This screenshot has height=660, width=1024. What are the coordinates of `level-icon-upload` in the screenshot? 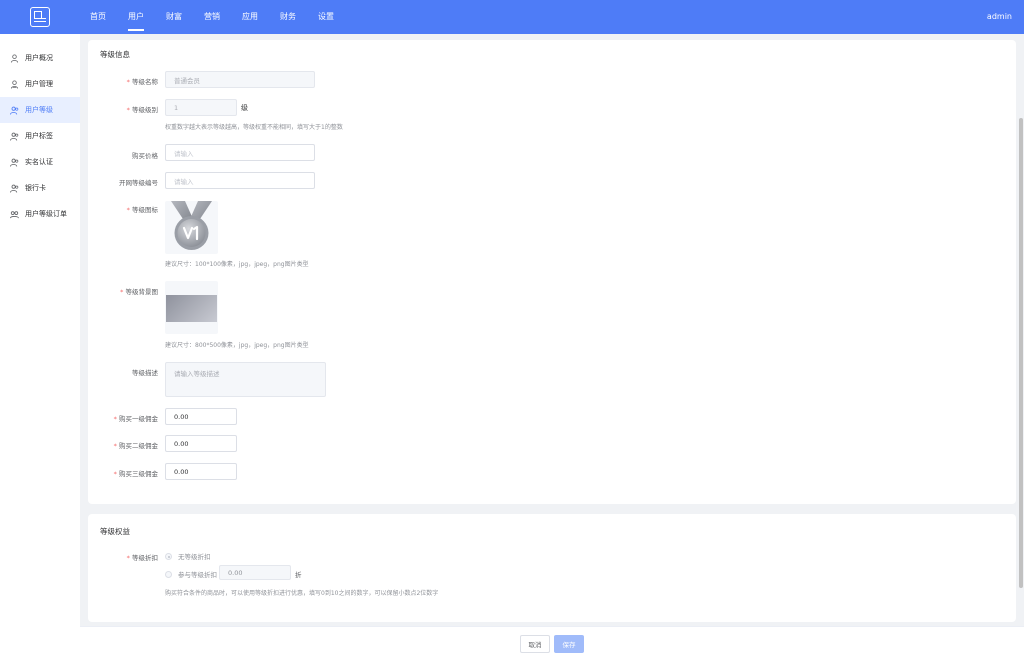 It's located at (191, 227).